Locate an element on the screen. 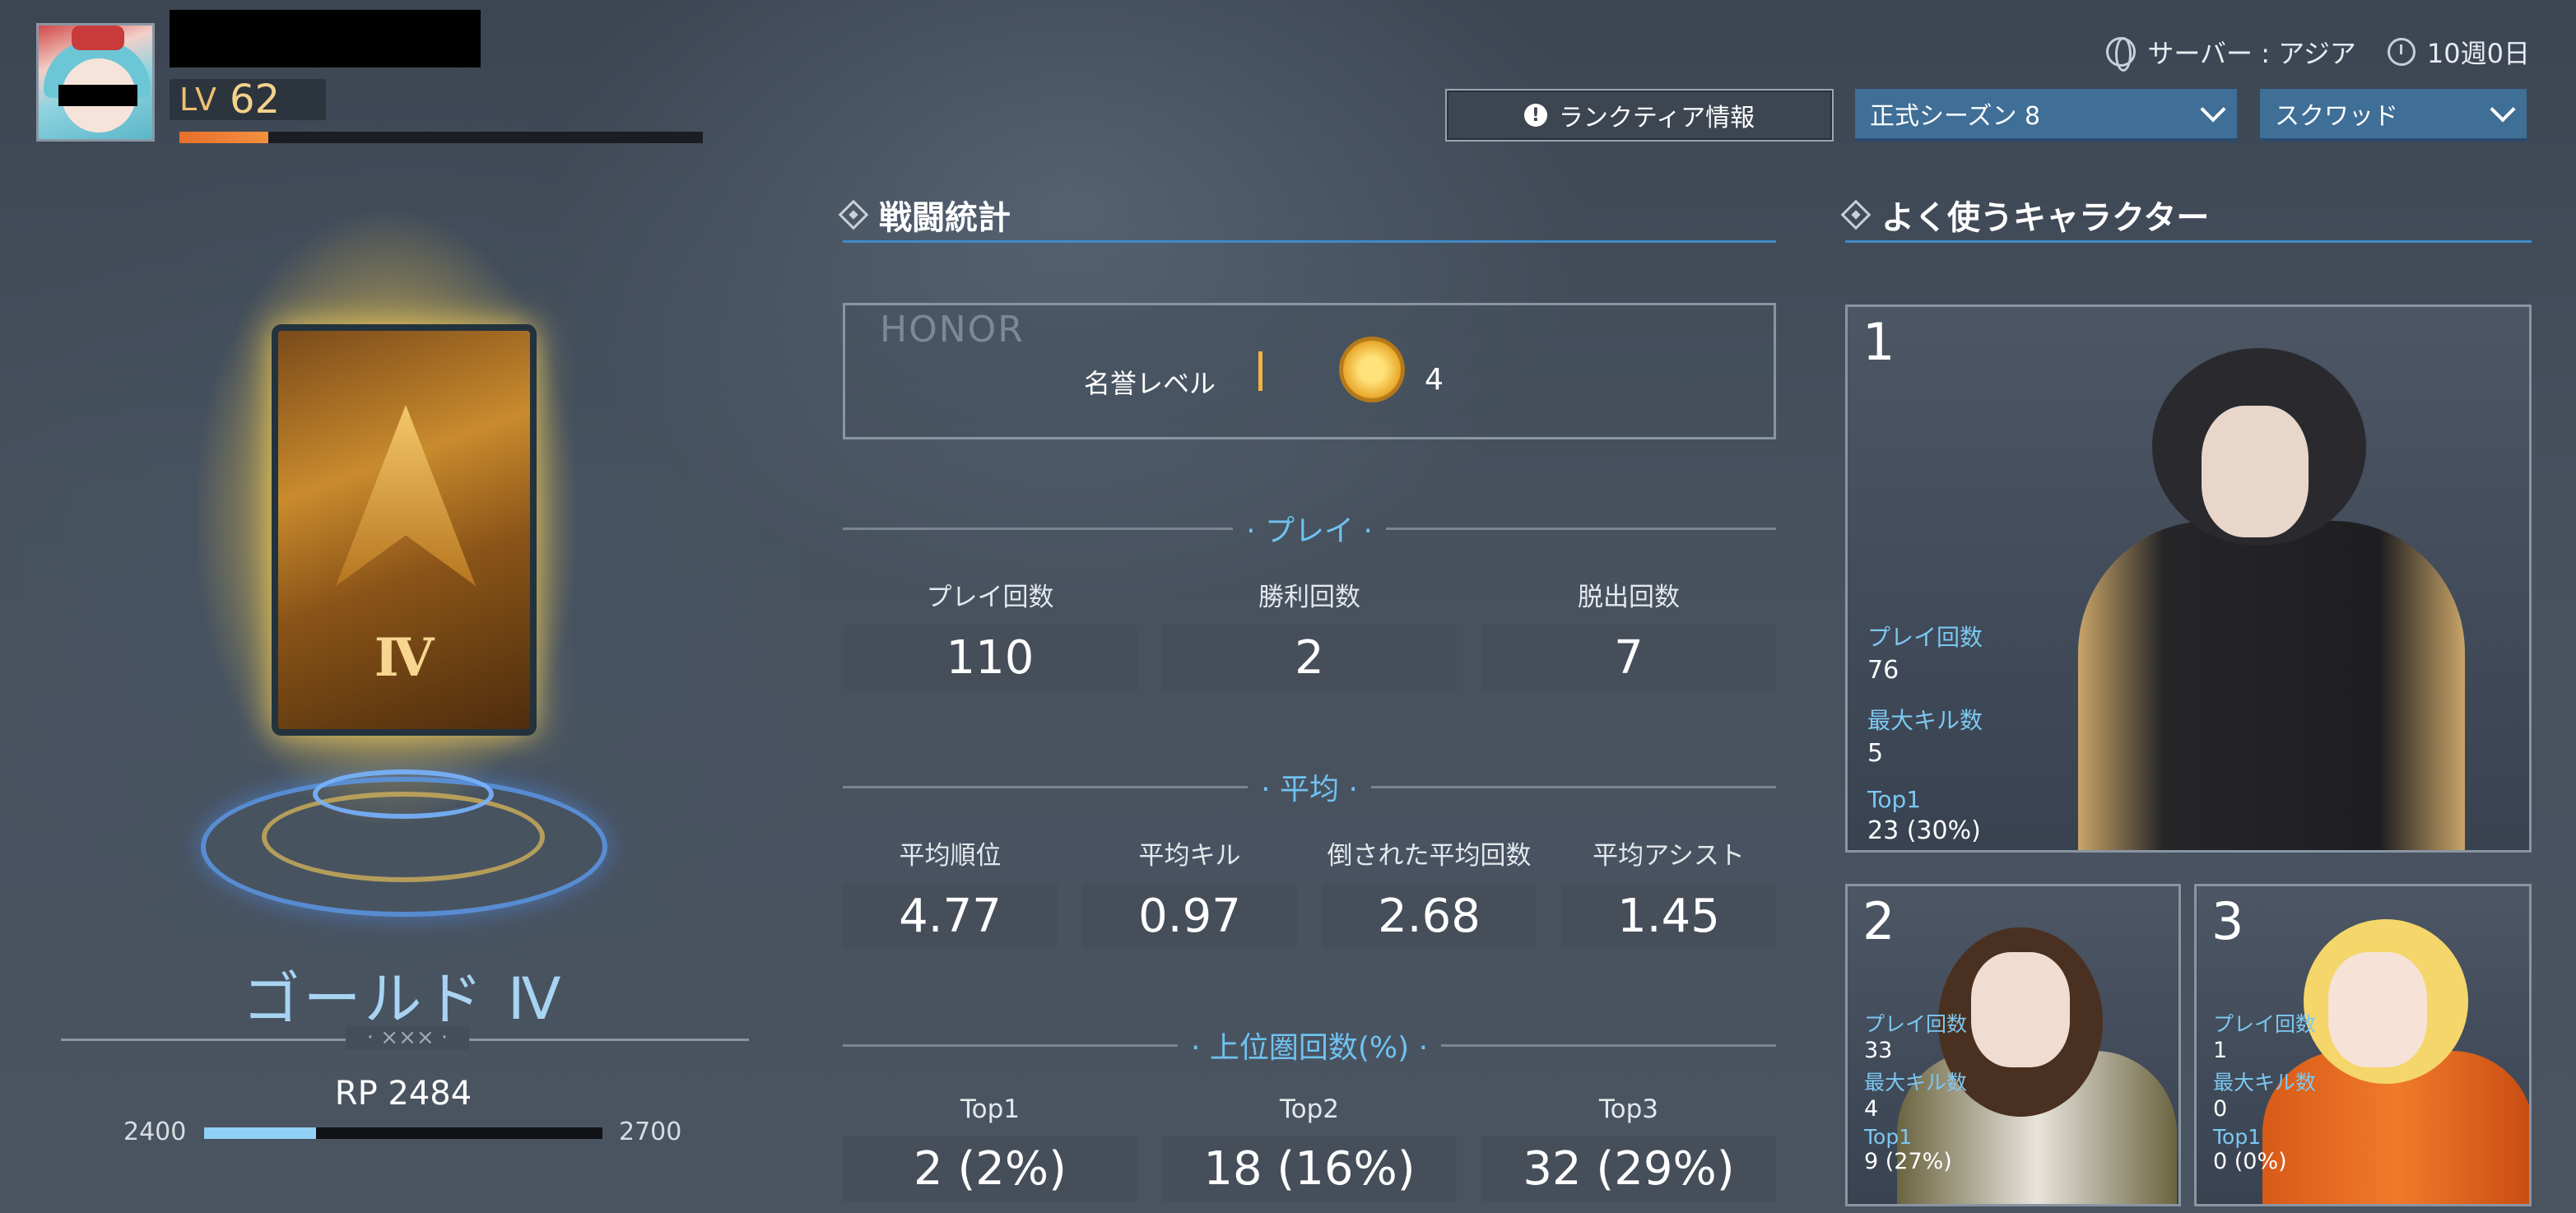  xp-bar is located at coordinates (441, 137).